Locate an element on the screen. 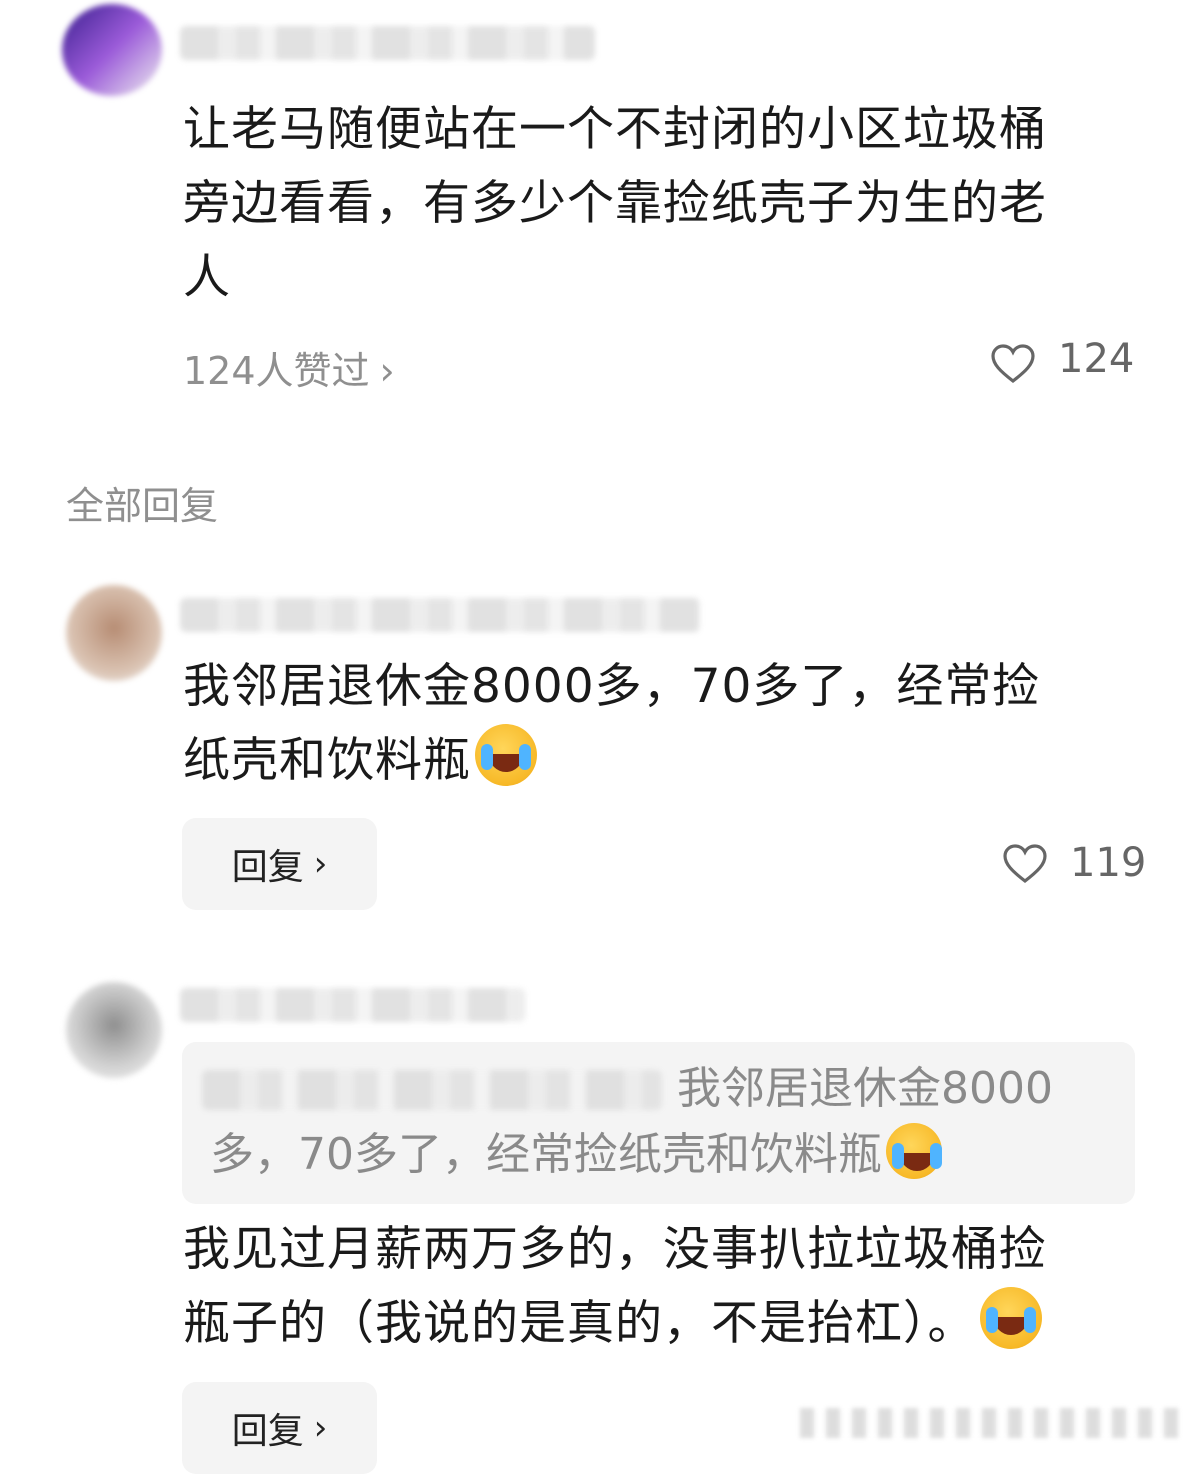  comment-line: 旁边看看，有多少个靠捡纸壳子为生的老 is located at coordinates (615, 203).